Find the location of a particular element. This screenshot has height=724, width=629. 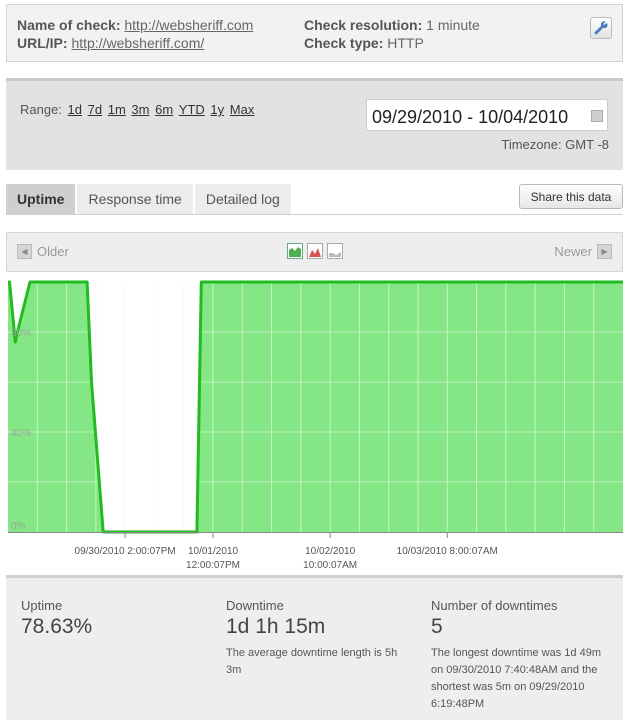

check-name-row: Name of check: http://websheriff.com is located at coordinates (135, 25).